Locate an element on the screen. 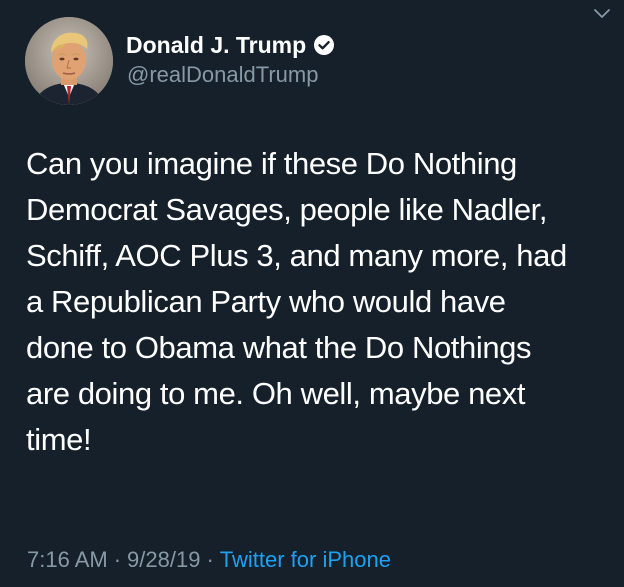  tweet-date: 9/28/19 is located at coordinates (163, 560).